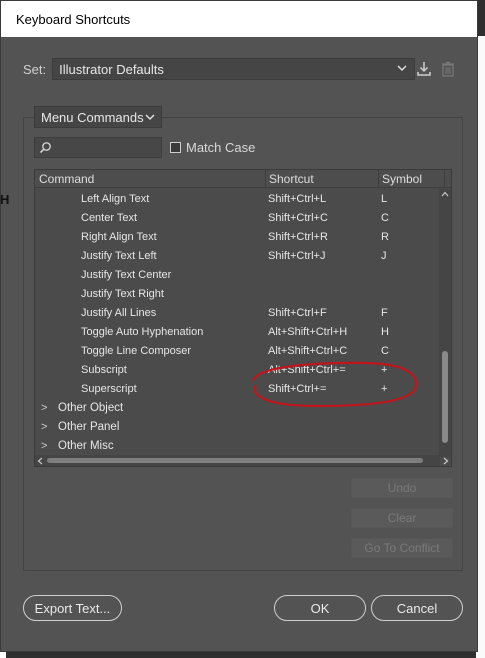 Image resolution: width=485 pixels, height=658 pixels. Describe the element at coordinates (237, 256) in the screenshot. I see `table-row: Justify Text Left Shift+Ctrl+J J` at that location.